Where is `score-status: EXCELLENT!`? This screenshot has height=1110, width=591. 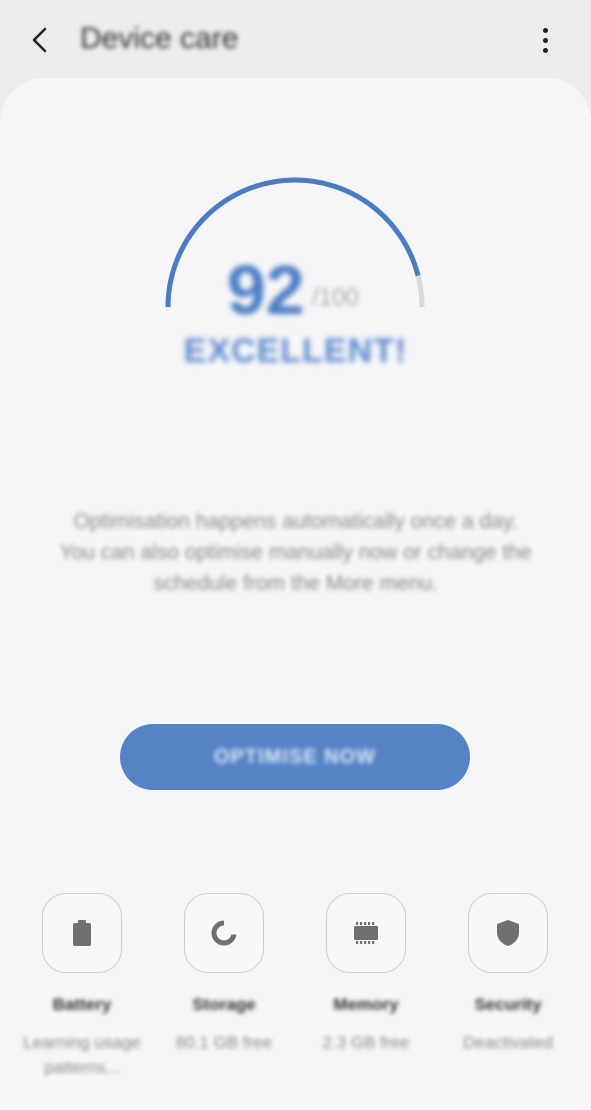 score-status: EXCELLENT! is located at coordinates (295, 351).